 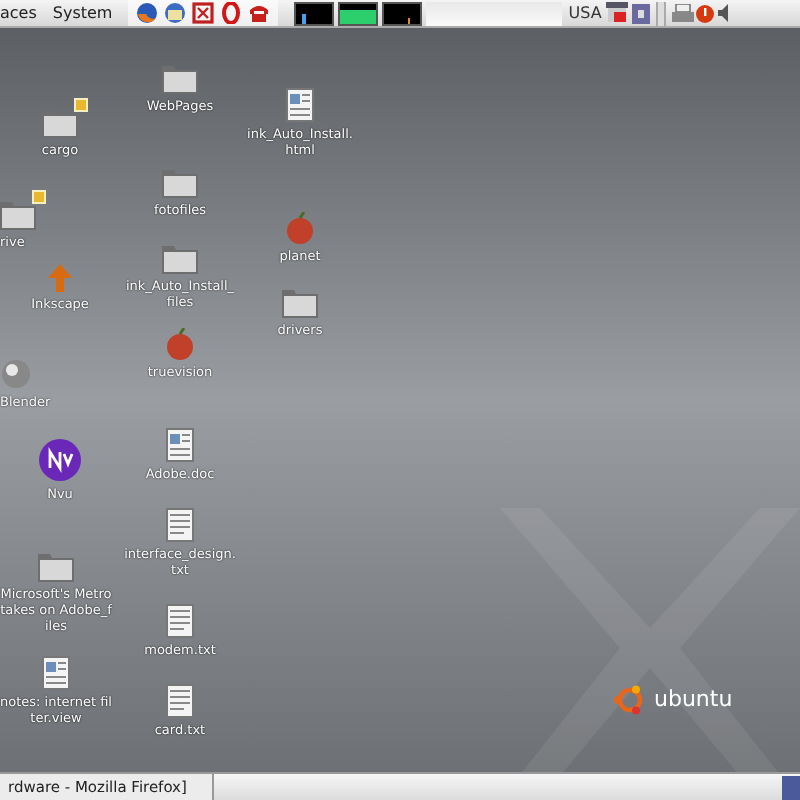 I want to click on printer-icon, so click(x=682, y=13).